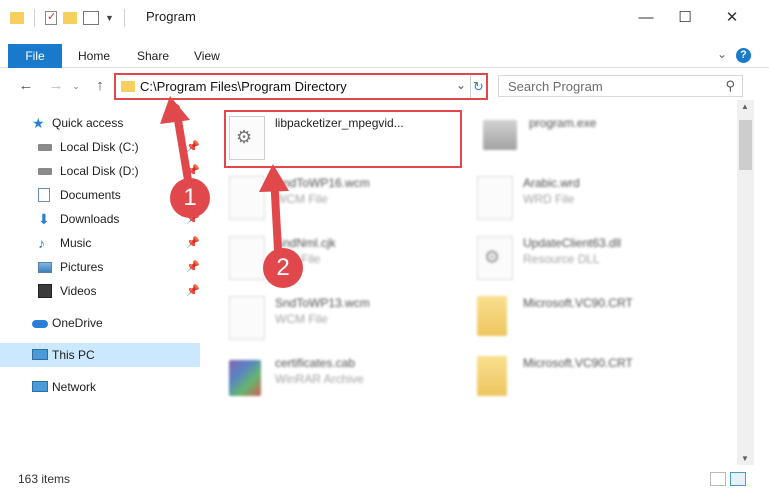  Describe the element at coordinates (45, 291) in the screenshot. I see `videos-icon` at that location.